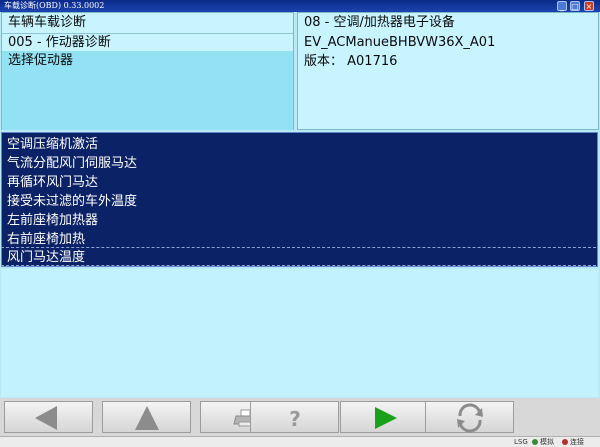  I want to click on window-title: 车载诊断(OBD) 0.33.0002, so click(54, 5).